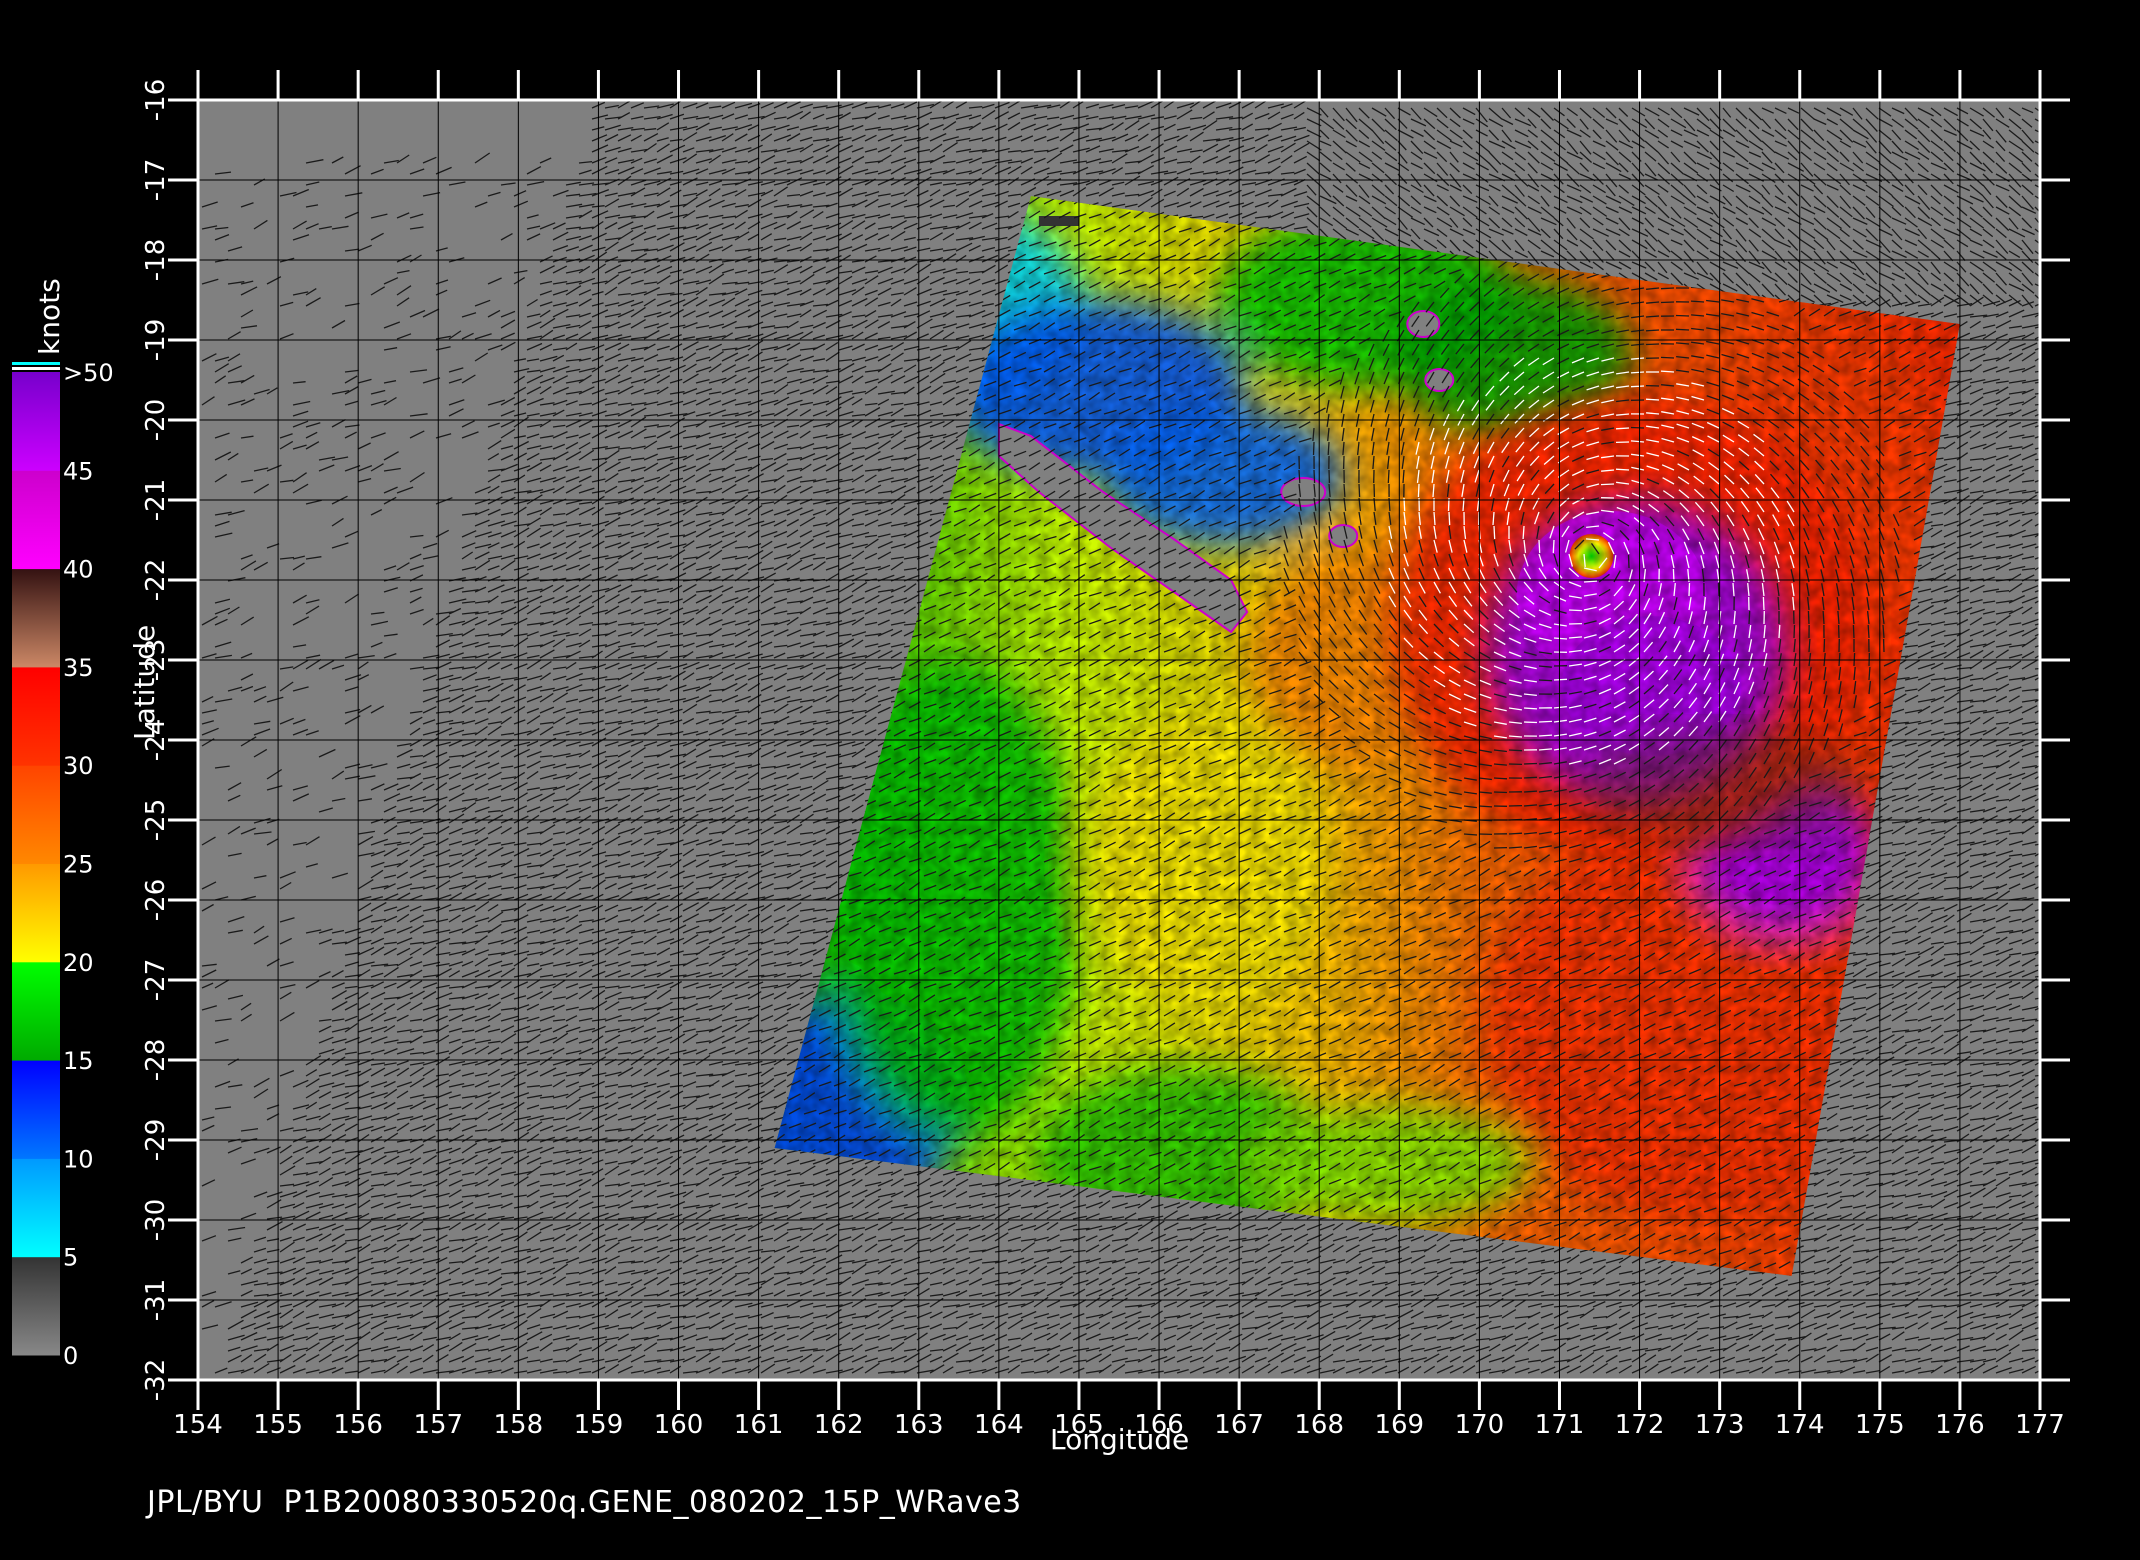 Image resolution: width=2140 pixels, height=1560 pixels. I want to click on x-tick-label: 164, so click(999, 1425).